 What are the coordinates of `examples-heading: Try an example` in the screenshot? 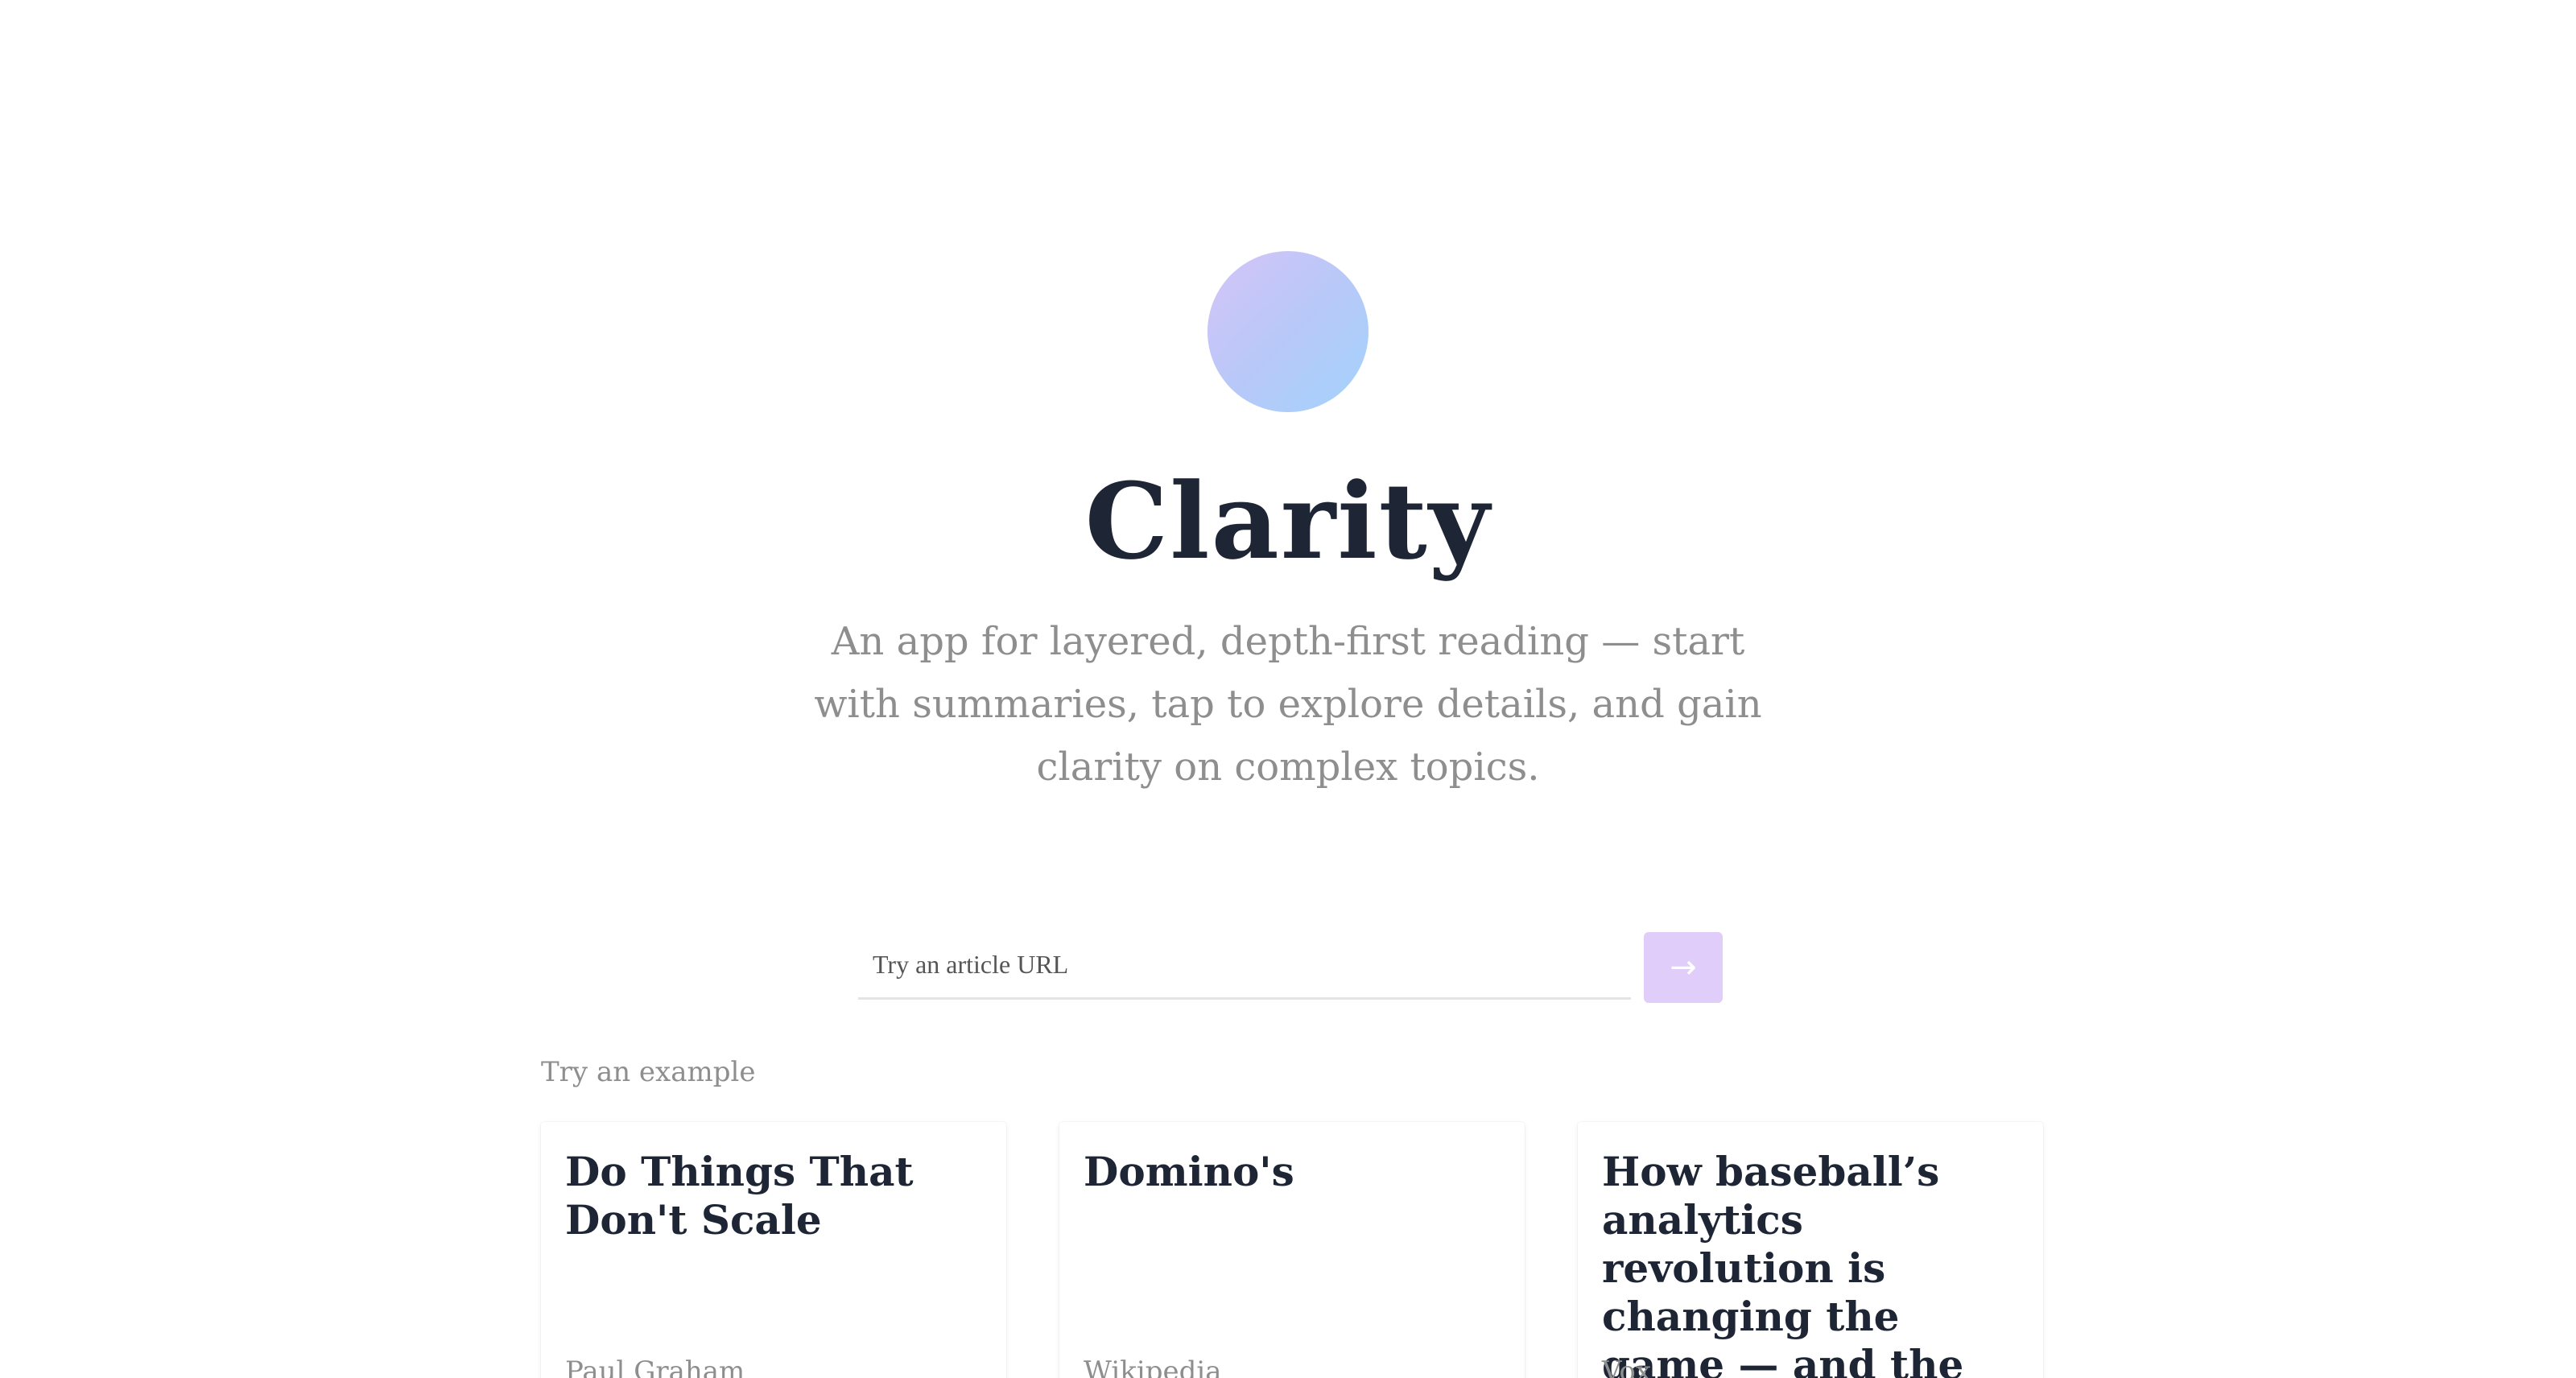 It's located at (648, 1072).